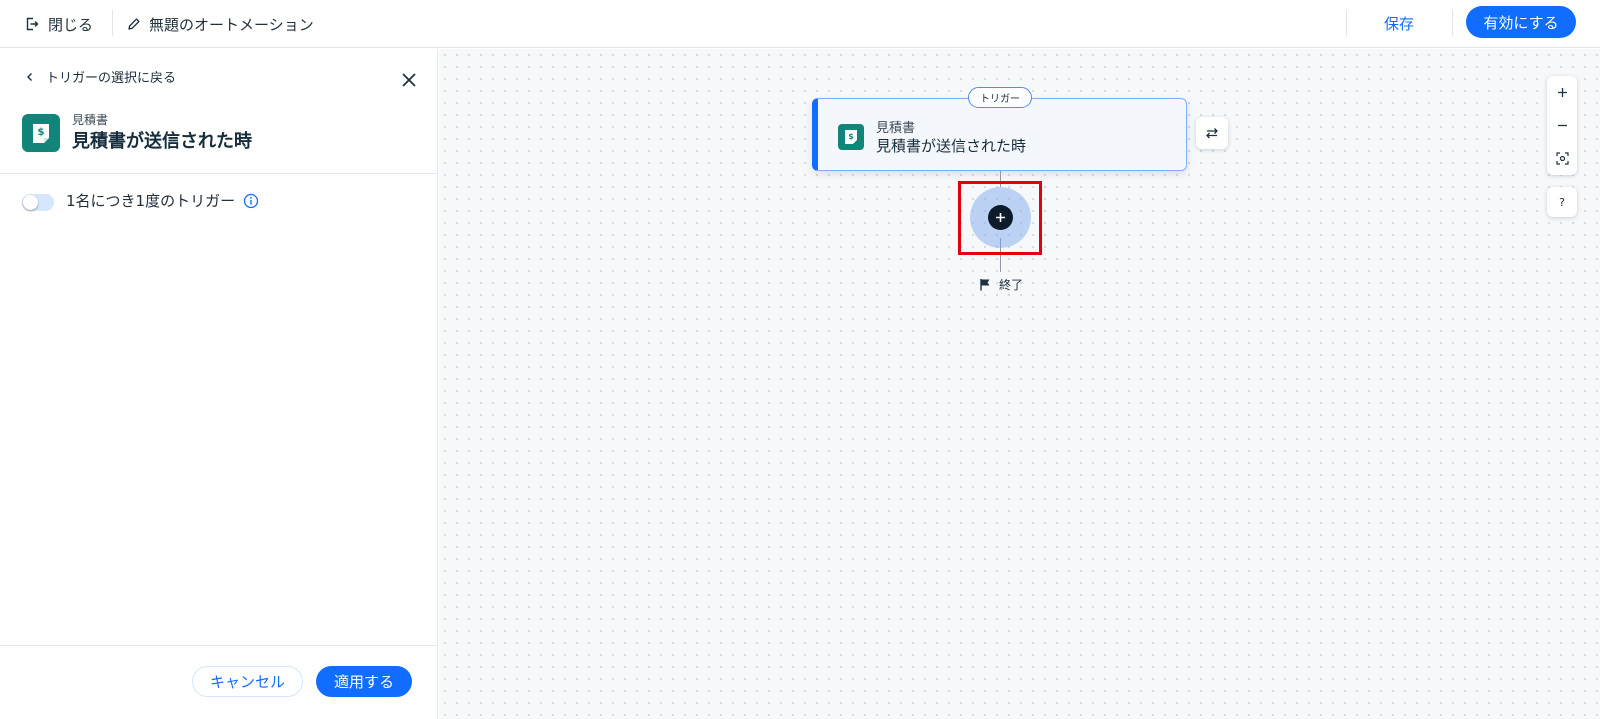 This screenshot has width=1600, height=719. I want to click on apply-button: 適用する, so click(364, 681).